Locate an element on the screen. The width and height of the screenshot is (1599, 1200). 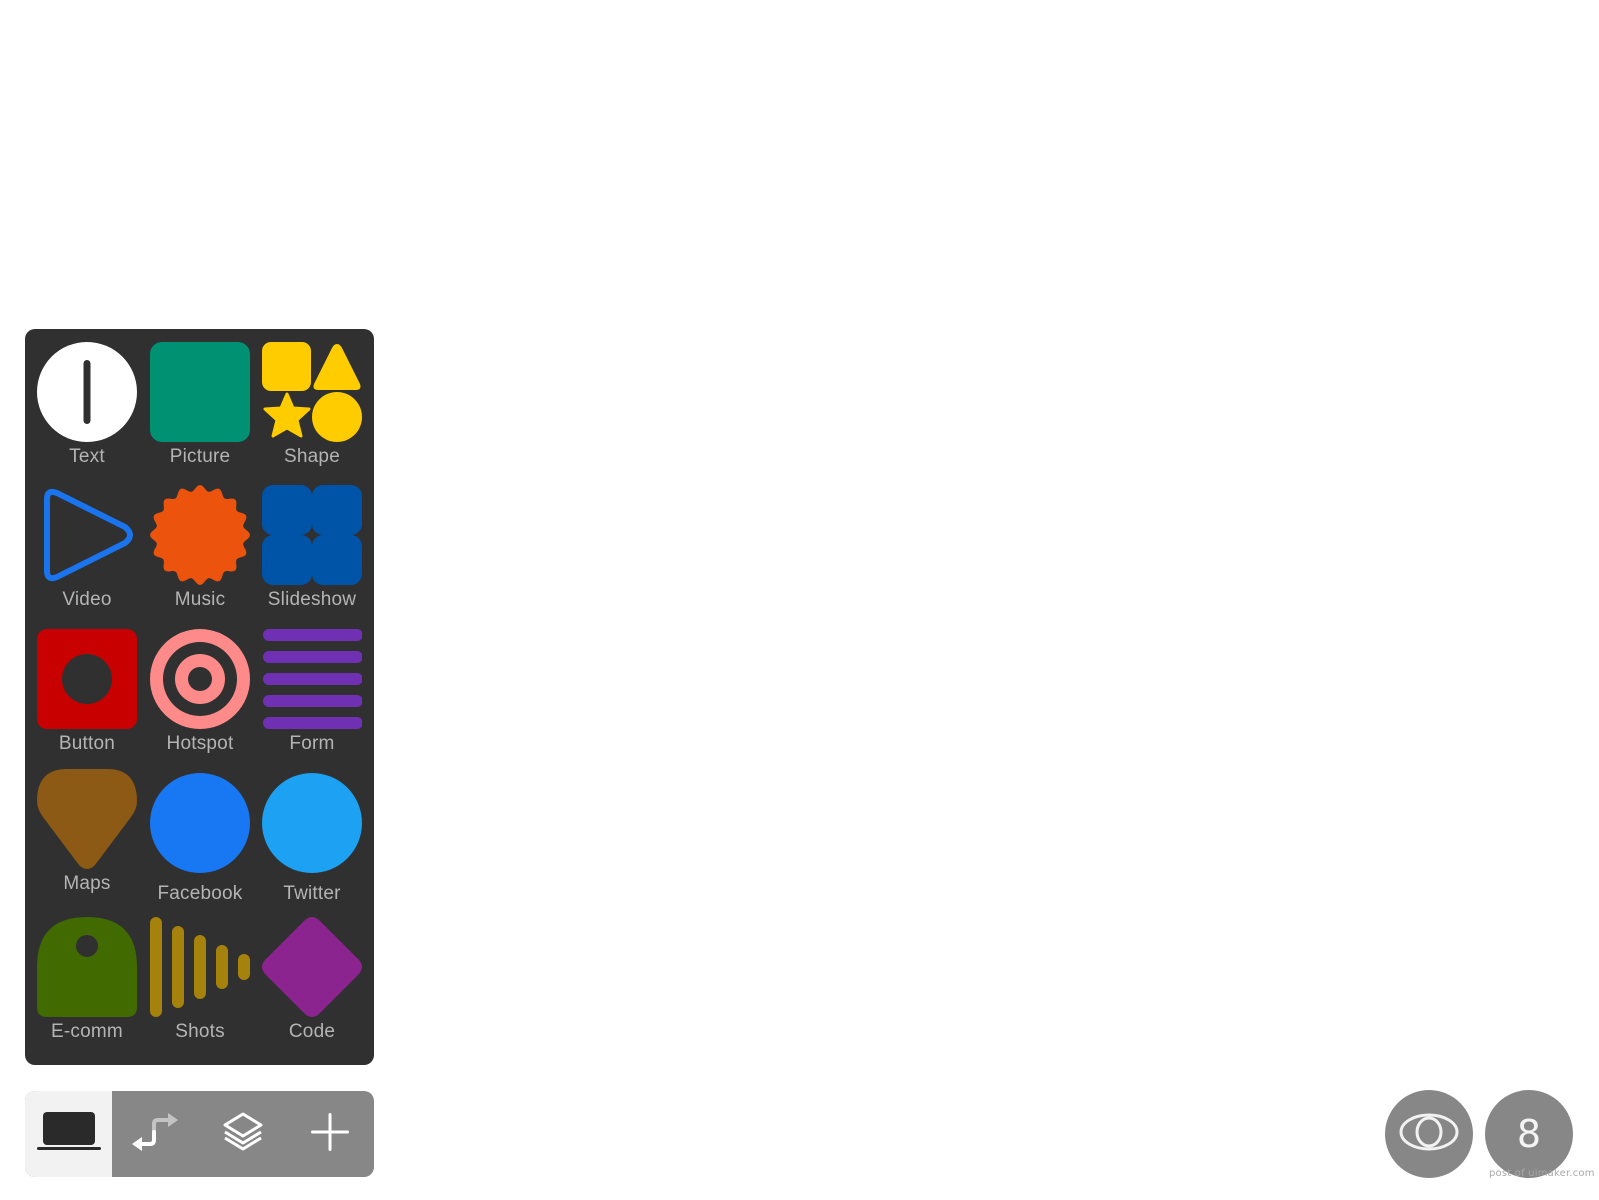
eye-icon is located at coordinates (1429, 1134).